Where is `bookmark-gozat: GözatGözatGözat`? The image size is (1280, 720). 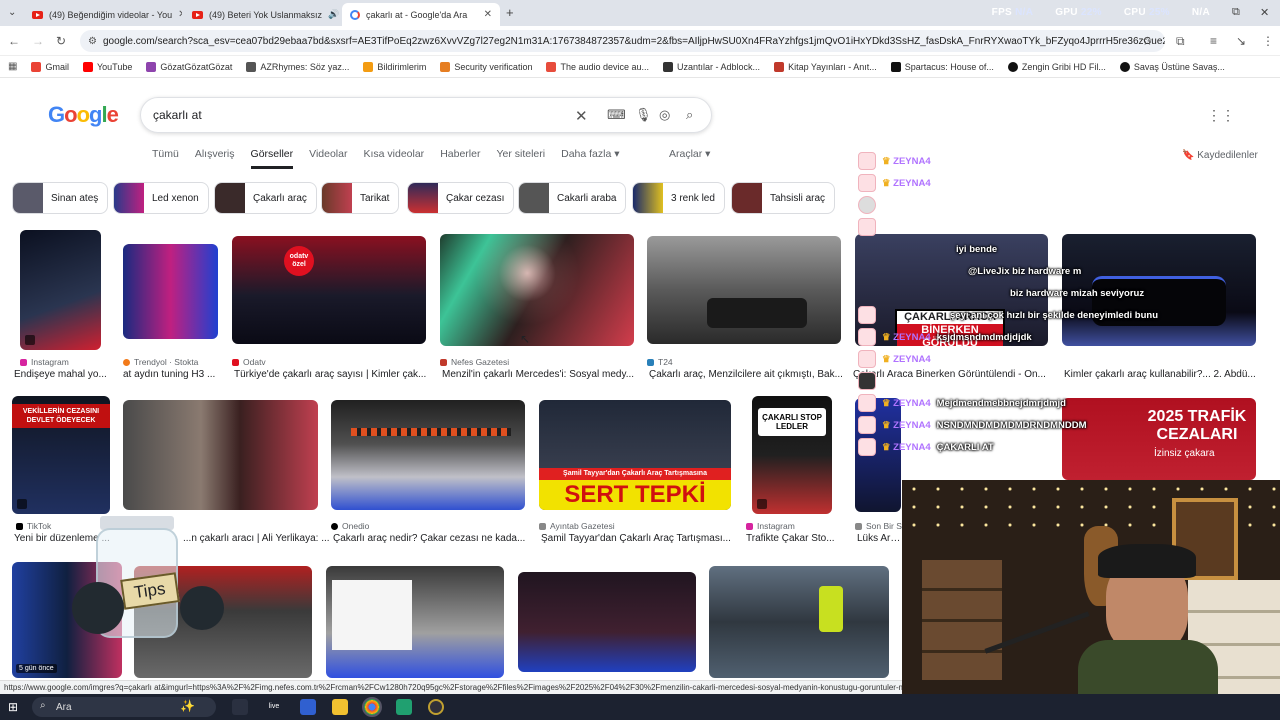
bookmark-gozat: GözatGözatGözat is located at coordinates (189, 66).